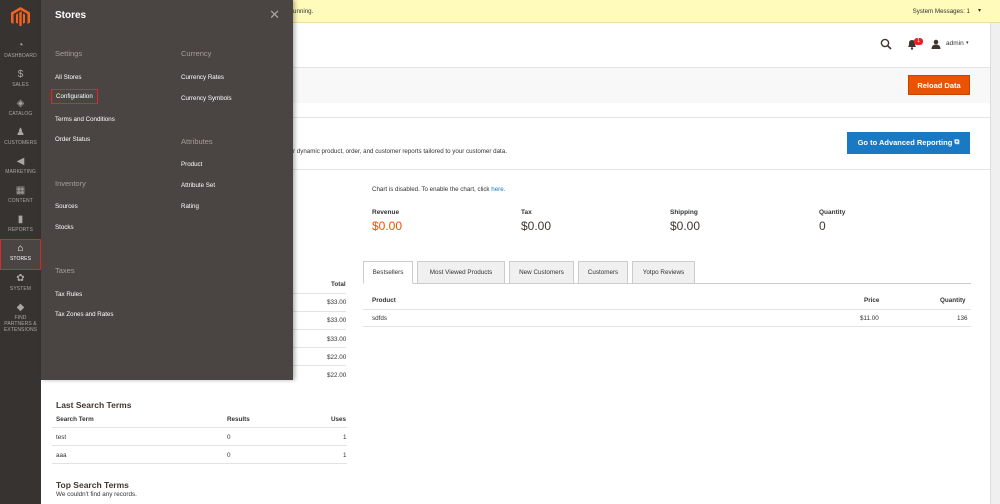 The width and height of the screenshot is (1000, 504). What do you see at coordinates (20, 225) in the screenshot?
I see `nav-reports: ▮ REPORTS` at bounding box center [20, 225].